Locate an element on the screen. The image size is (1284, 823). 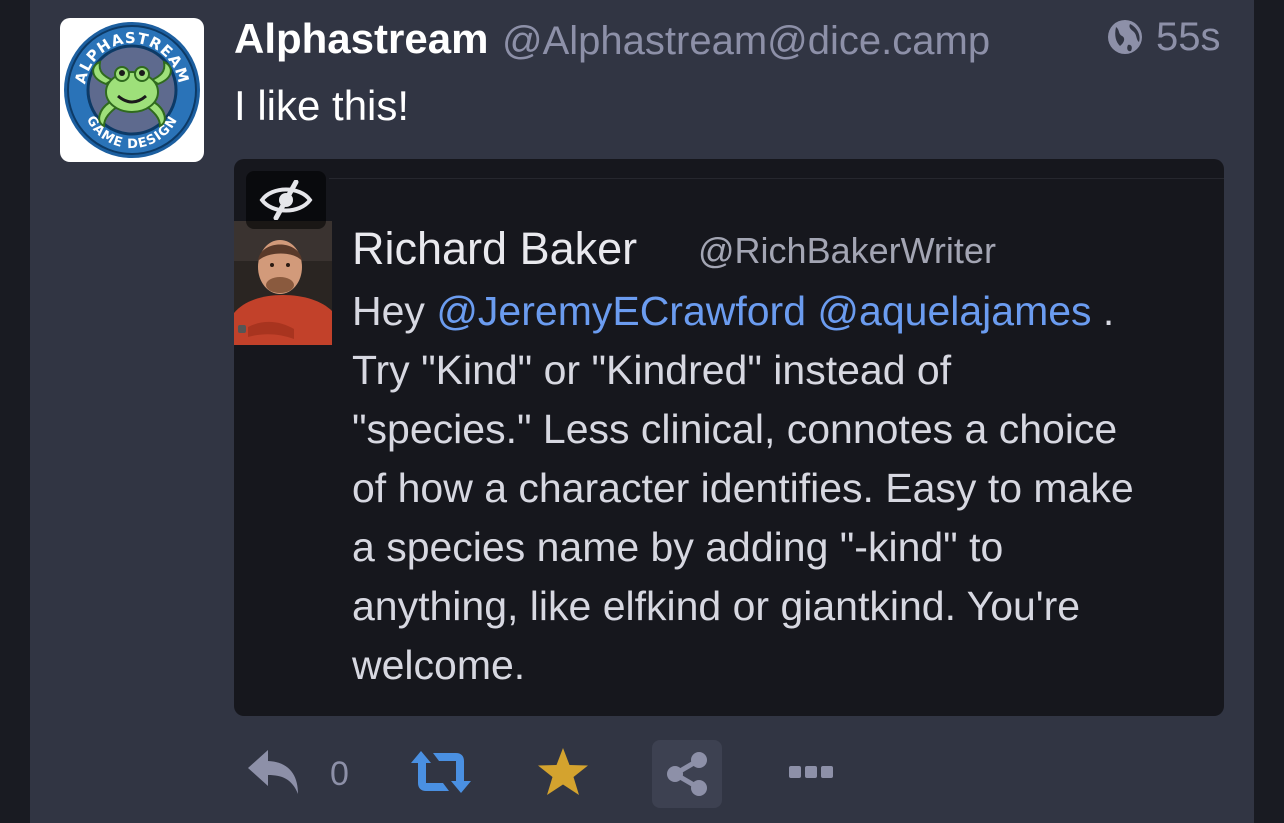
globe-icon is located at coordinates (1125, 37).